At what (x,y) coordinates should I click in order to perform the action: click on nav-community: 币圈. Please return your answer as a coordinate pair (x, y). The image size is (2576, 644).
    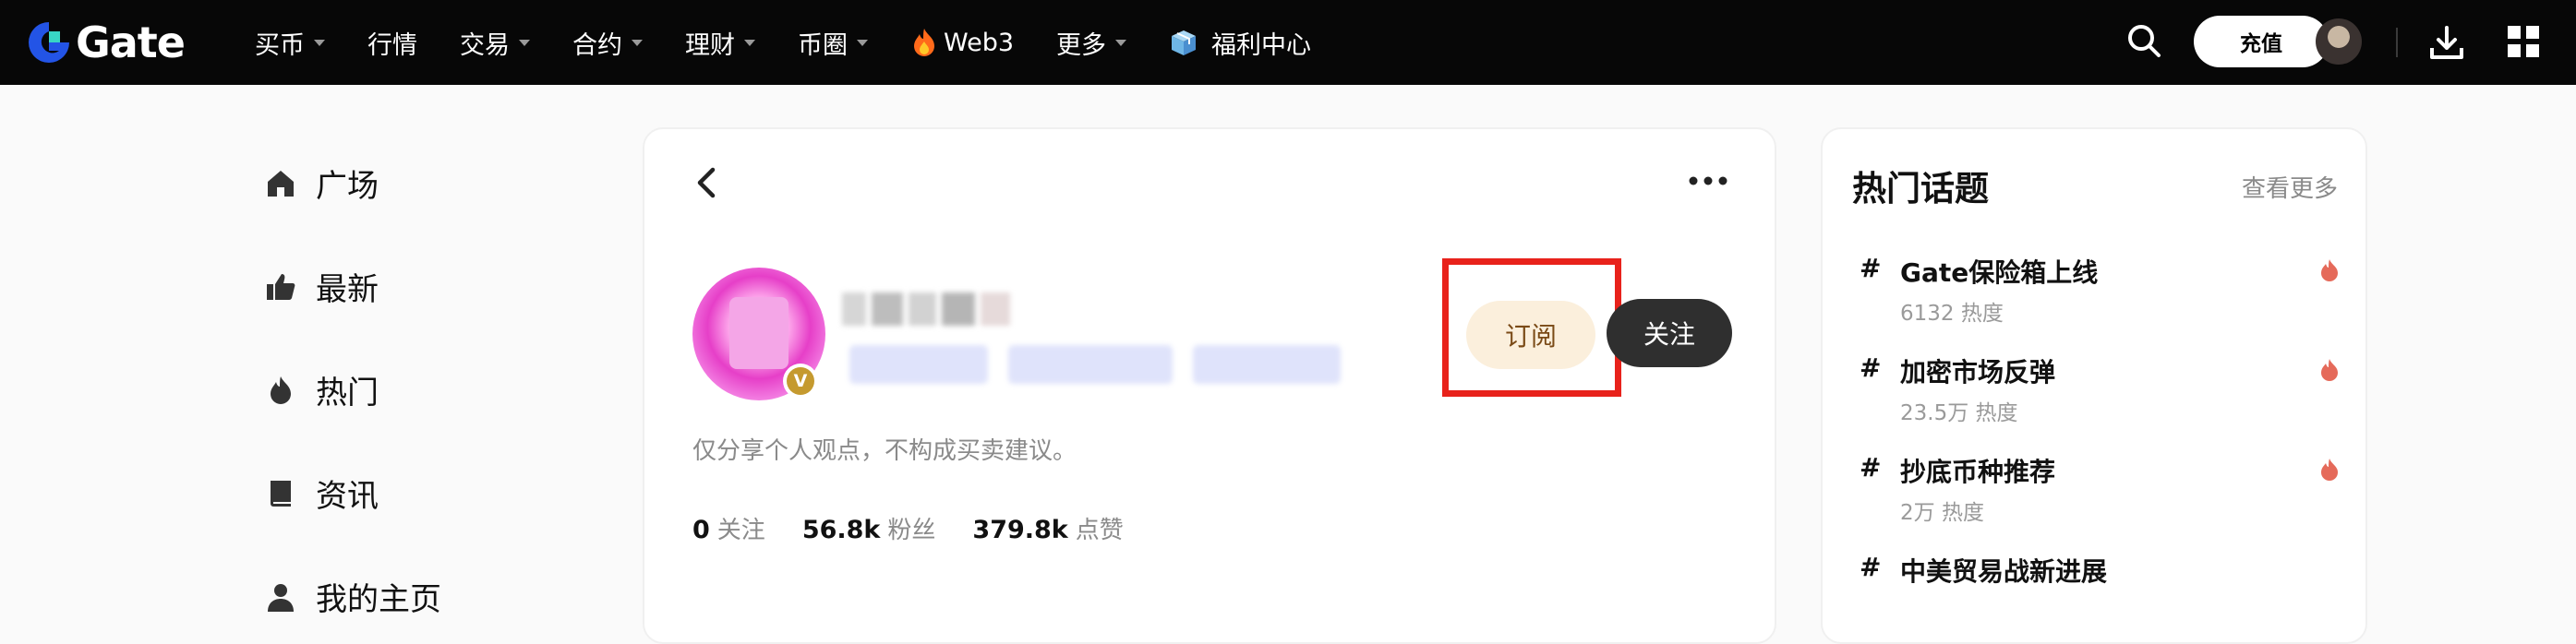
    Looking at the image, I should click on (833, 43).